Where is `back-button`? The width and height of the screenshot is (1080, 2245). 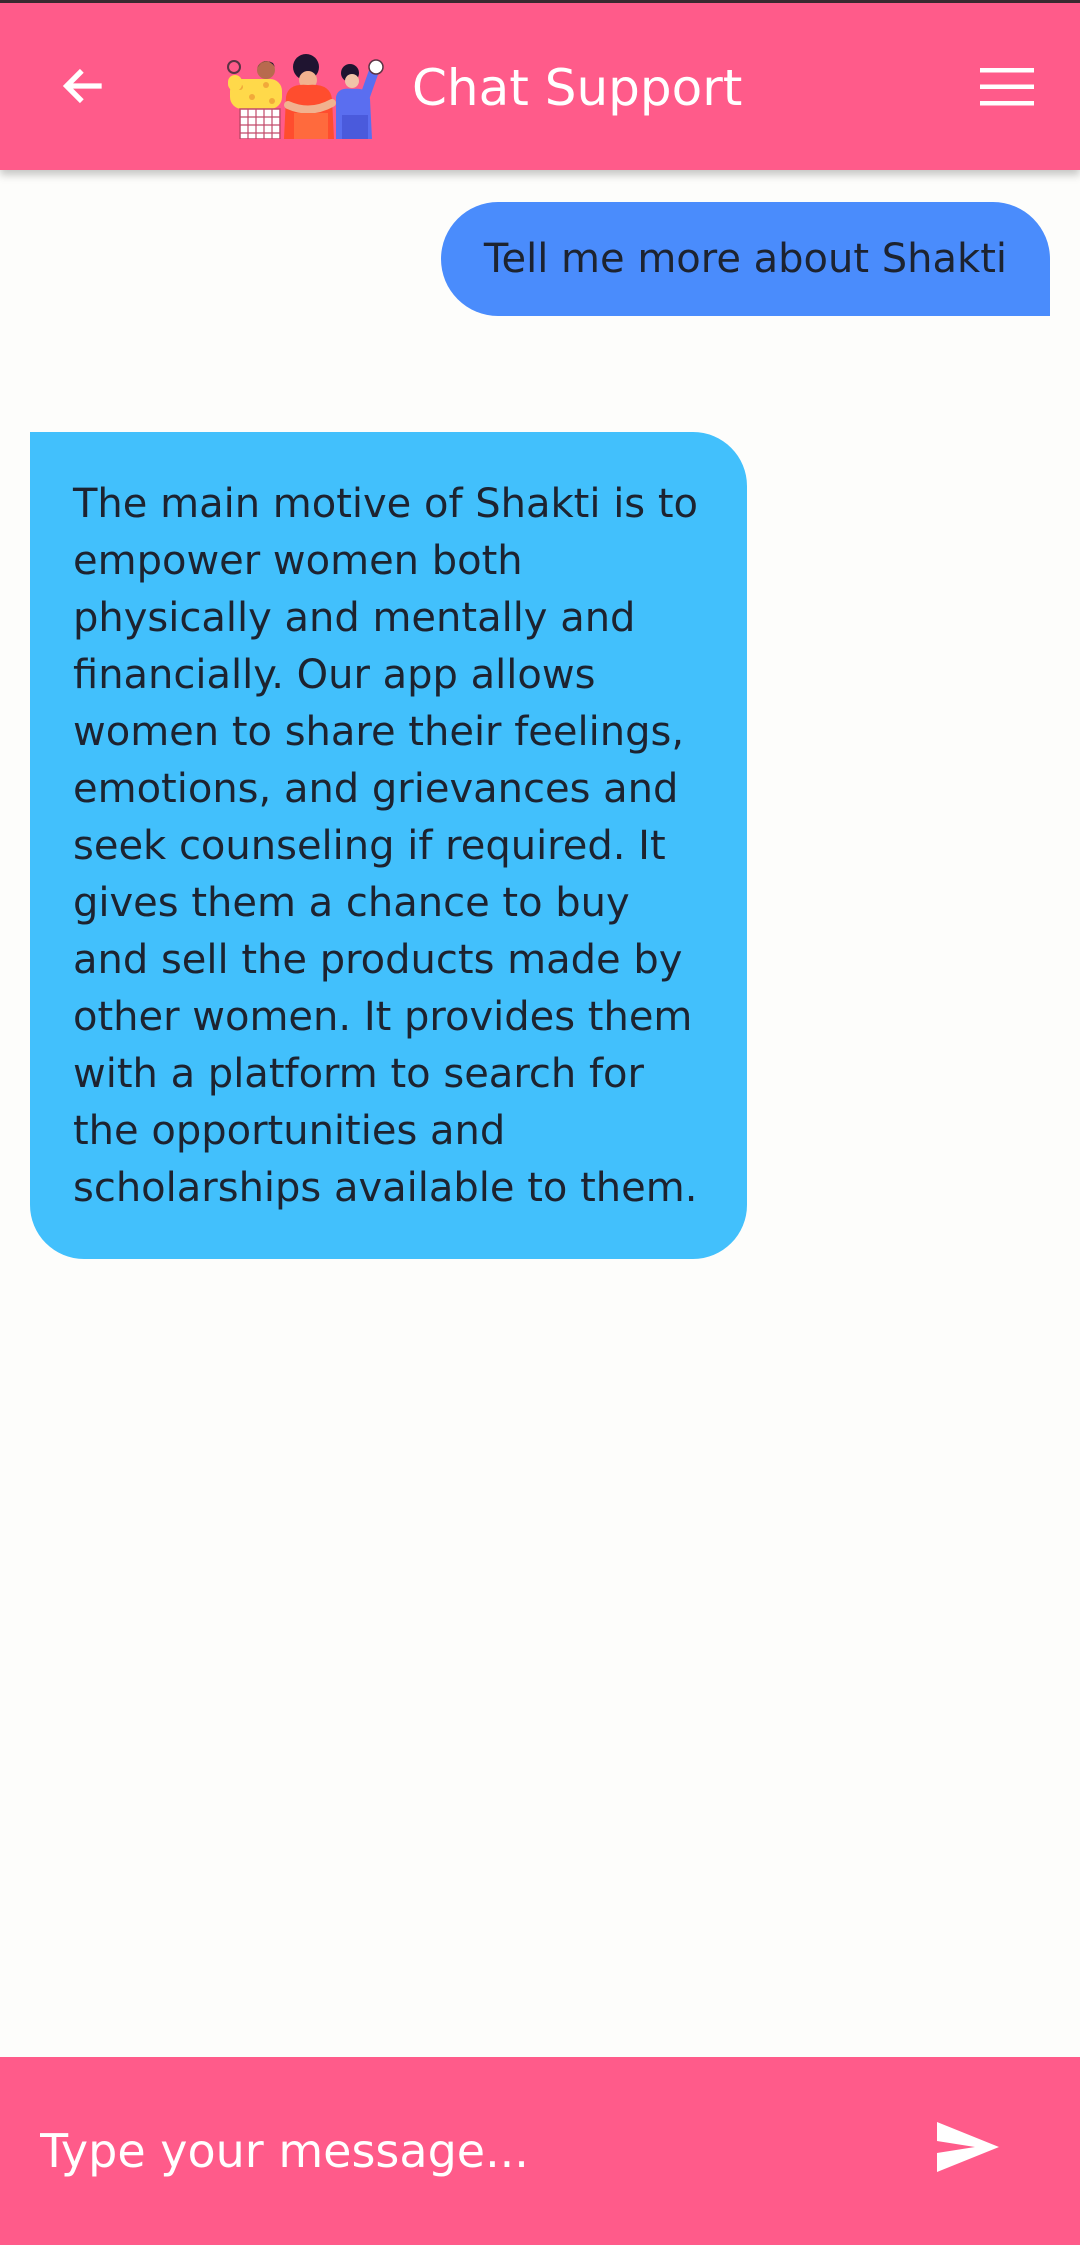
back-button is located at coordinates (83, 86).